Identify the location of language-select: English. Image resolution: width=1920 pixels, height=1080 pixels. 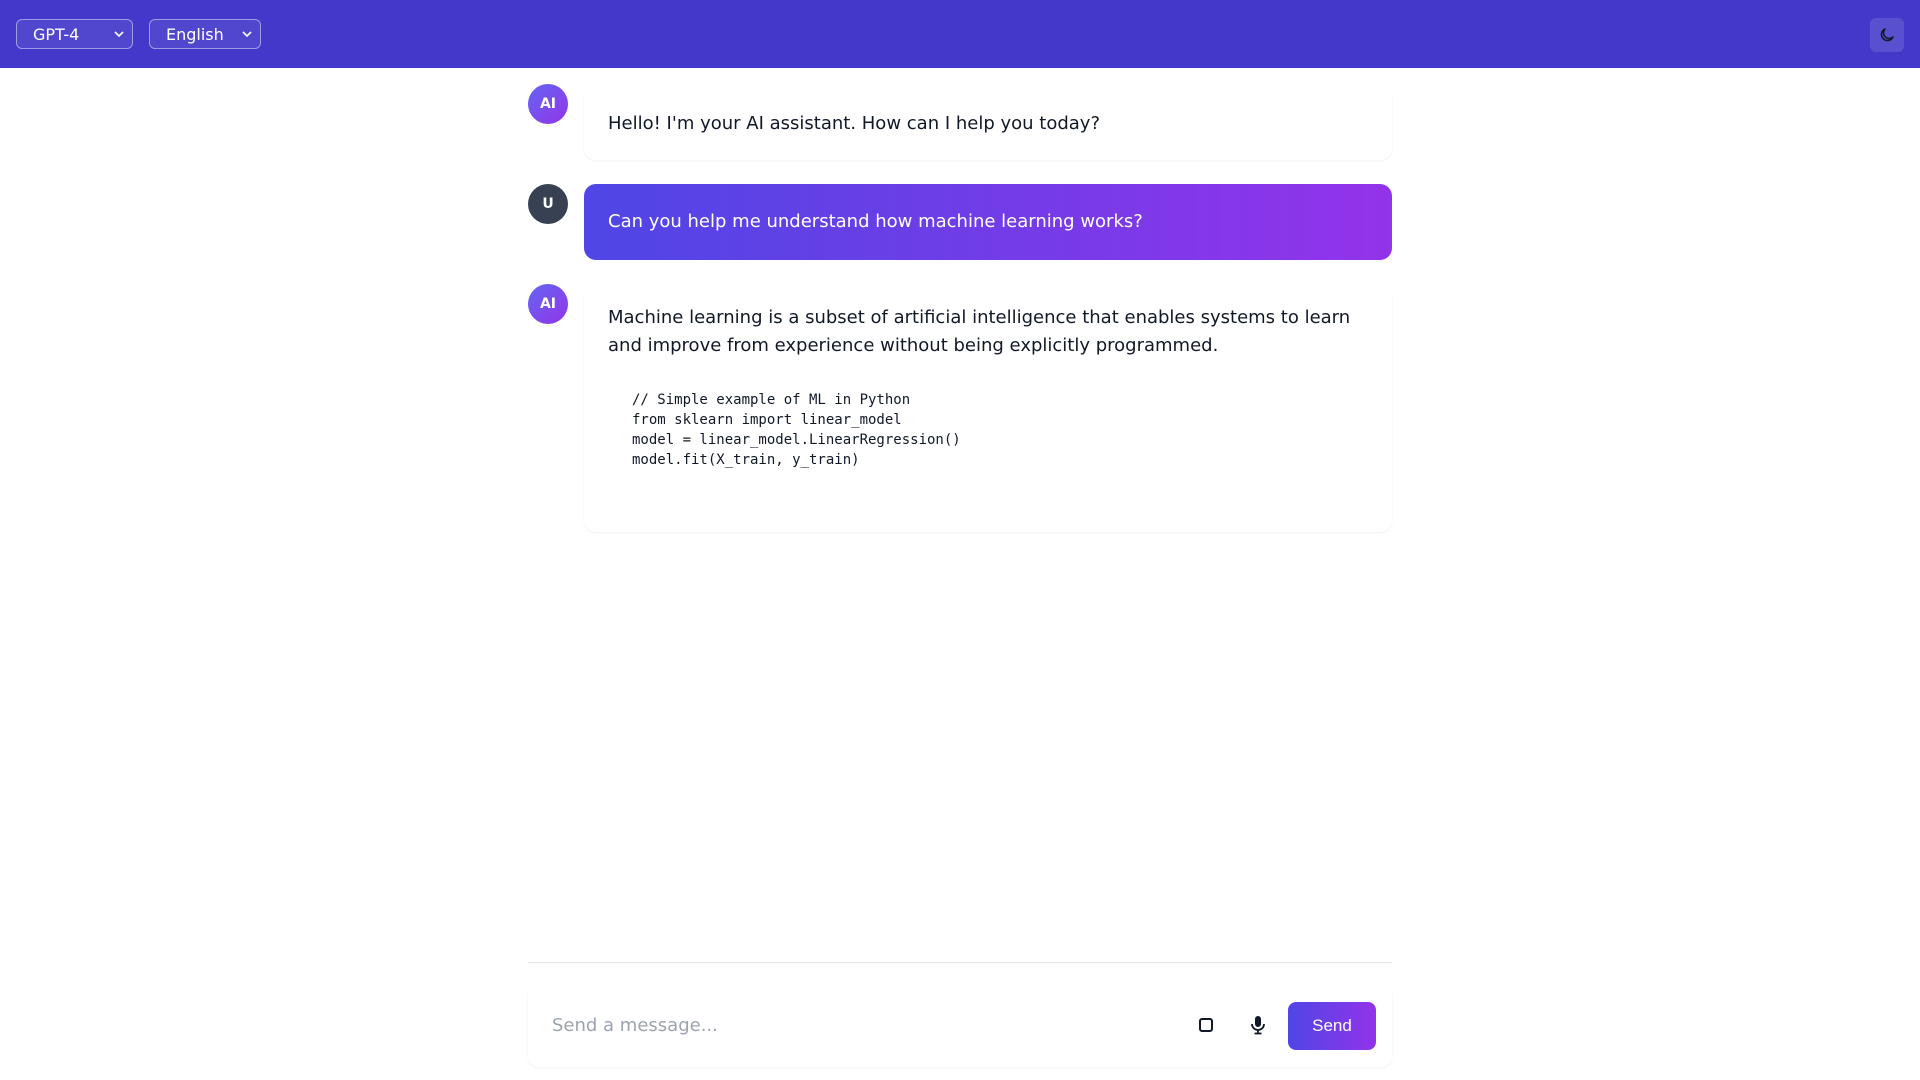
(205, 34).